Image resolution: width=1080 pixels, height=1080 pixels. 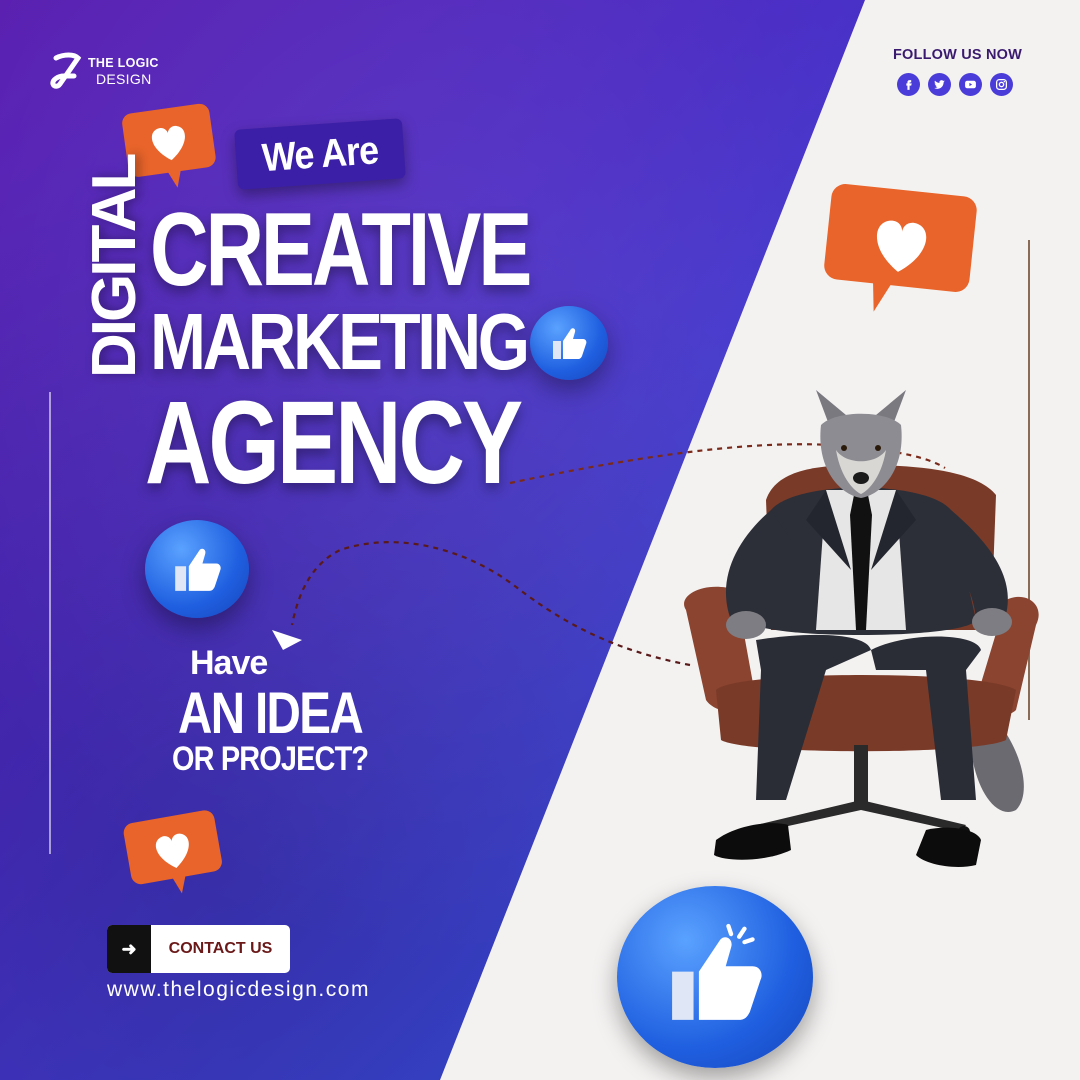 I want to click on headline-creative: CREATIVE, so click(x=341, y=250).